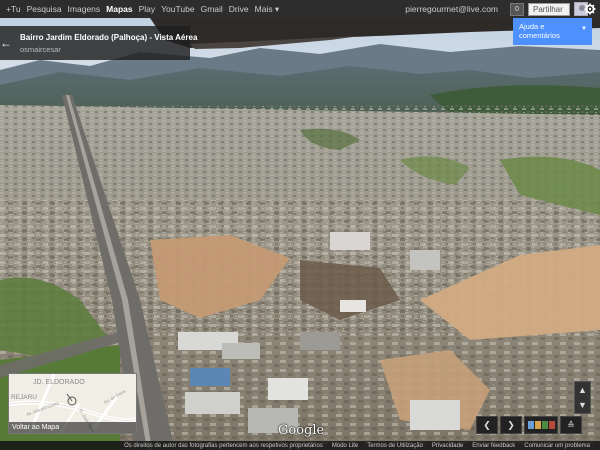 The image size is (600, 450). I want to click on nav-drive: Drive, so click(239, 9).